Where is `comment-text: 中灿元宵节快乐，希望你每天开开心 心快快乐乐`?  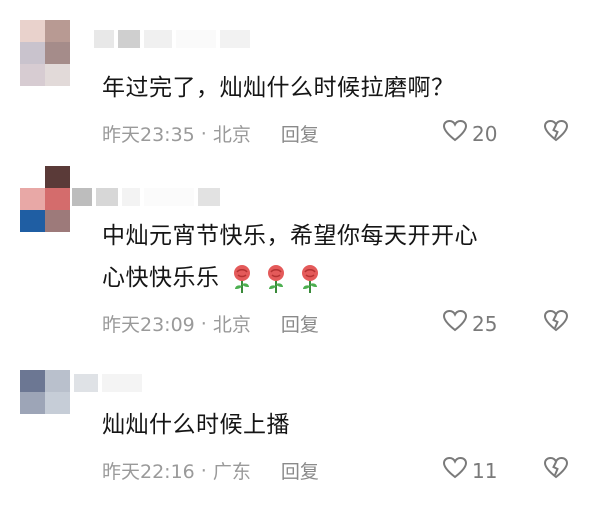 comment-text: 中灿元宵节快乐，希望你每天开开心 心快快乐乐 is located at coordinates (337, 257).